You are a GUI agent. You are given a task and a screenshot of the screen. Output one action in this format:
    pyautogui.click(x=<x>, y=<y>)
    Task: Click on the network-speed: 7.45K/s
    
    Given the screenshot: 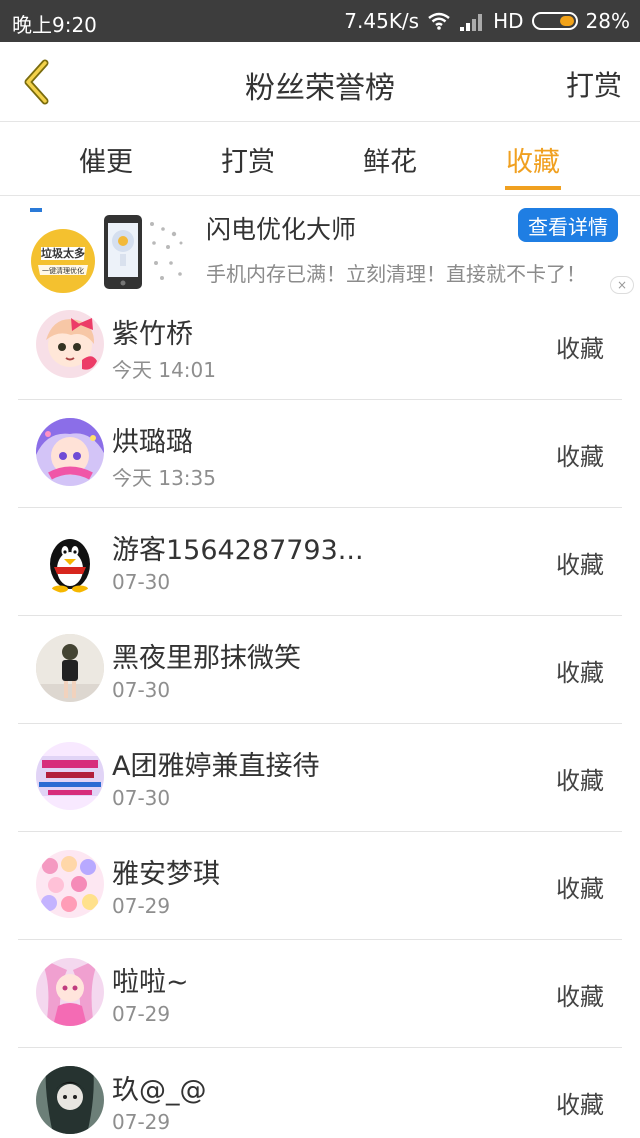 What is the action you would take?
    pyautogui.click(x=382, y=21)
    